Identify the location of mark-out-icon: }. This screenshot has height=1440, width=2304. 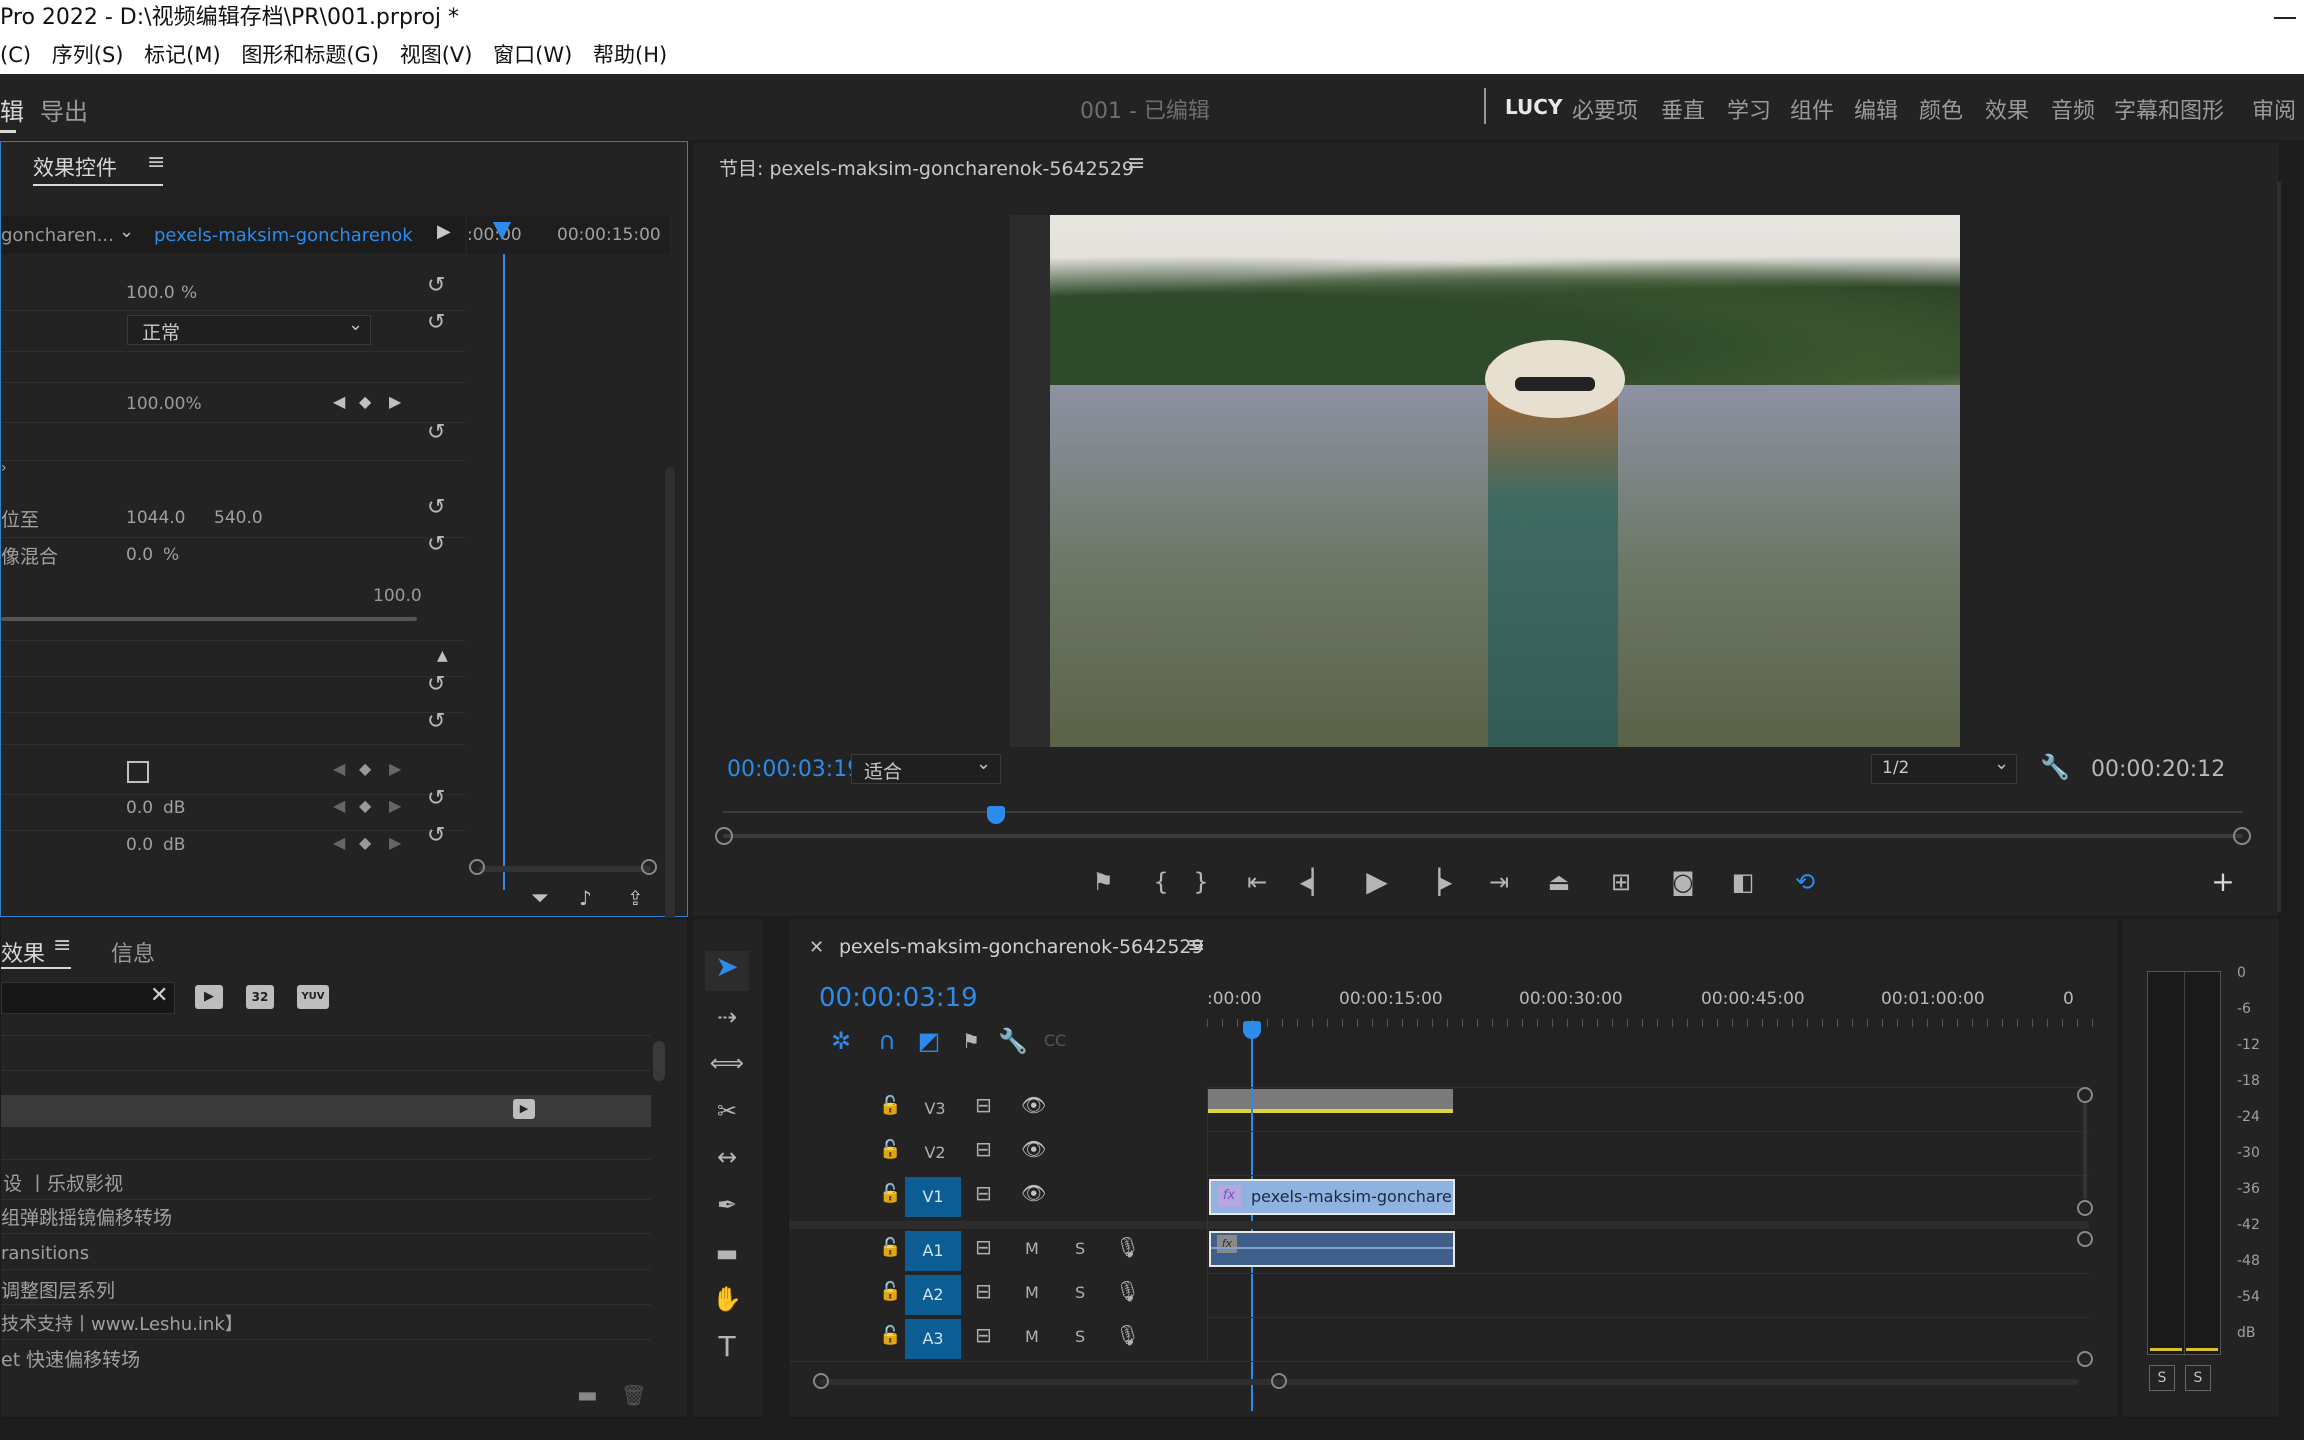
(1201, 882).